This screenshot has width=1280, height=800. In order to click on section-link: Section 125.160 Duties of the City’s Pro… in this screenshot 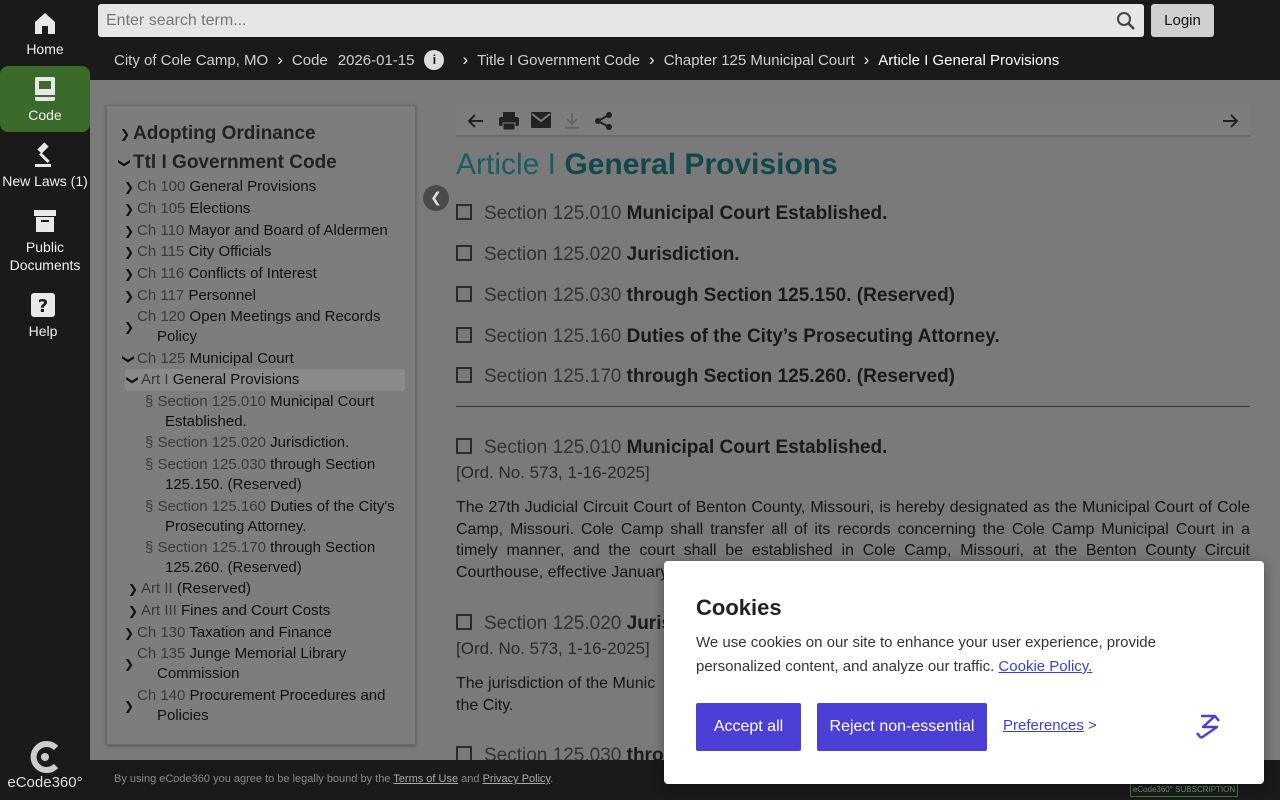, I will do `click(728, 337)`.